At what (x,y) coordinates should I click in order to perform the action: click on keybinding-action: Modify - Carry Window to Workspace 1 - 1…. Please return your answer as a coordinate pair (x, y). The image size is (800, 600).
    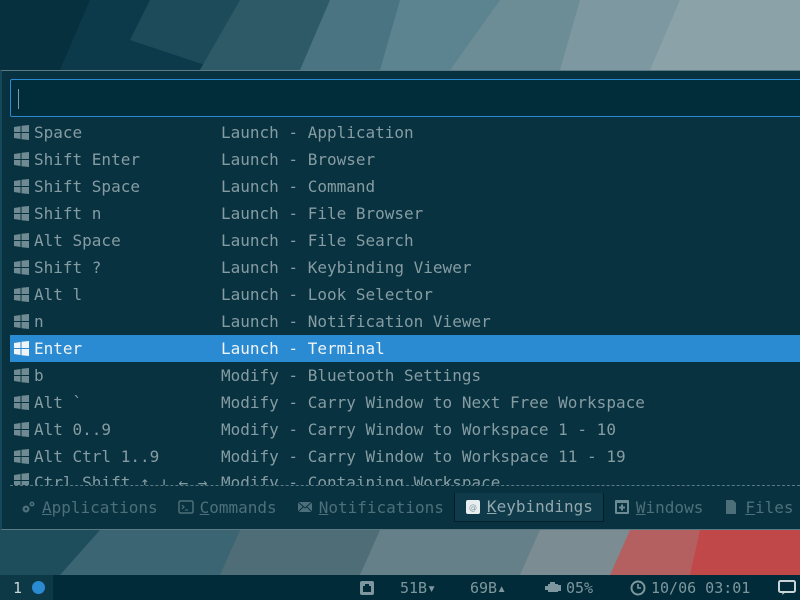
    Looking at the image, I should click on (418, 429).